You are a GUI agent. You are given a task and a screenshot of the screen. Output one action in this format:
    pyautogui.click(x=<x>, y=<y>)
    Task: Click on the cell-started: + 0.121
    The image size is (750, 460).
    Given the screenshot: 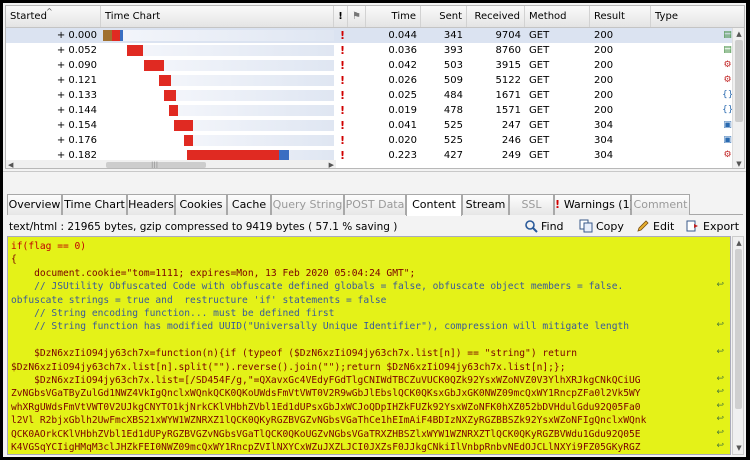 What is the action you would take?
    pyautogui.click(x=76, y=80)
    